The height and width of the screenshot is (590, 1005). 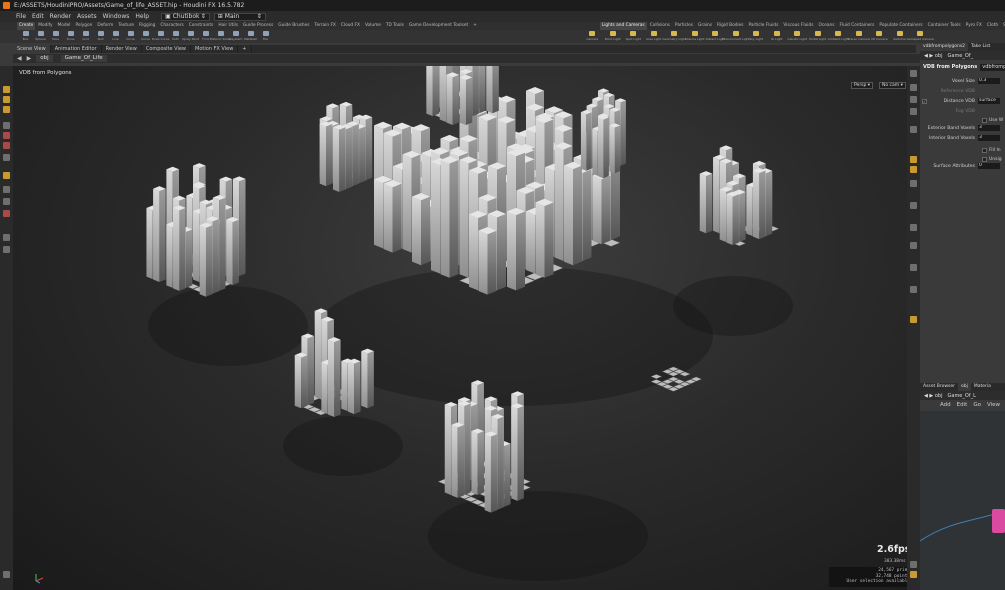 I want to click on pane-tab: Composite View, so click(x=166, y=49).